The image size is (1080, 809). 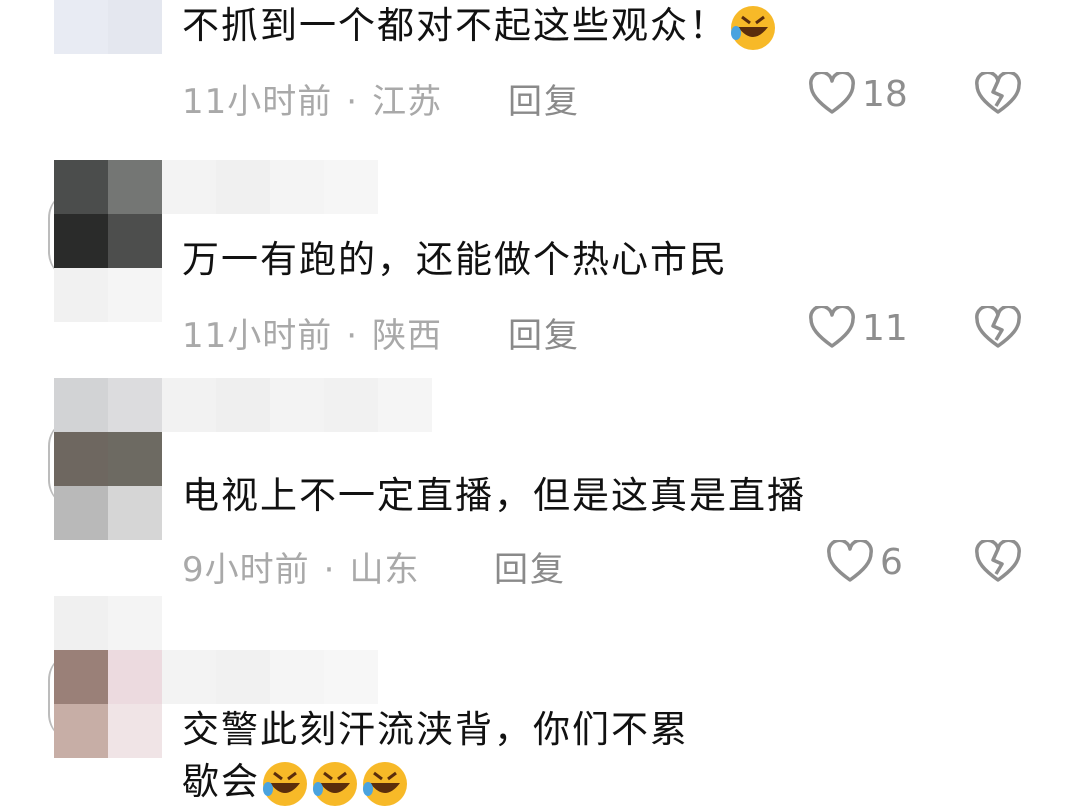 What do you see at coordinates (494, 495) in the screenshot?
I see `comment-text: 电视上不一定直播，但是这真是直播` at bounding box center [494, 495].